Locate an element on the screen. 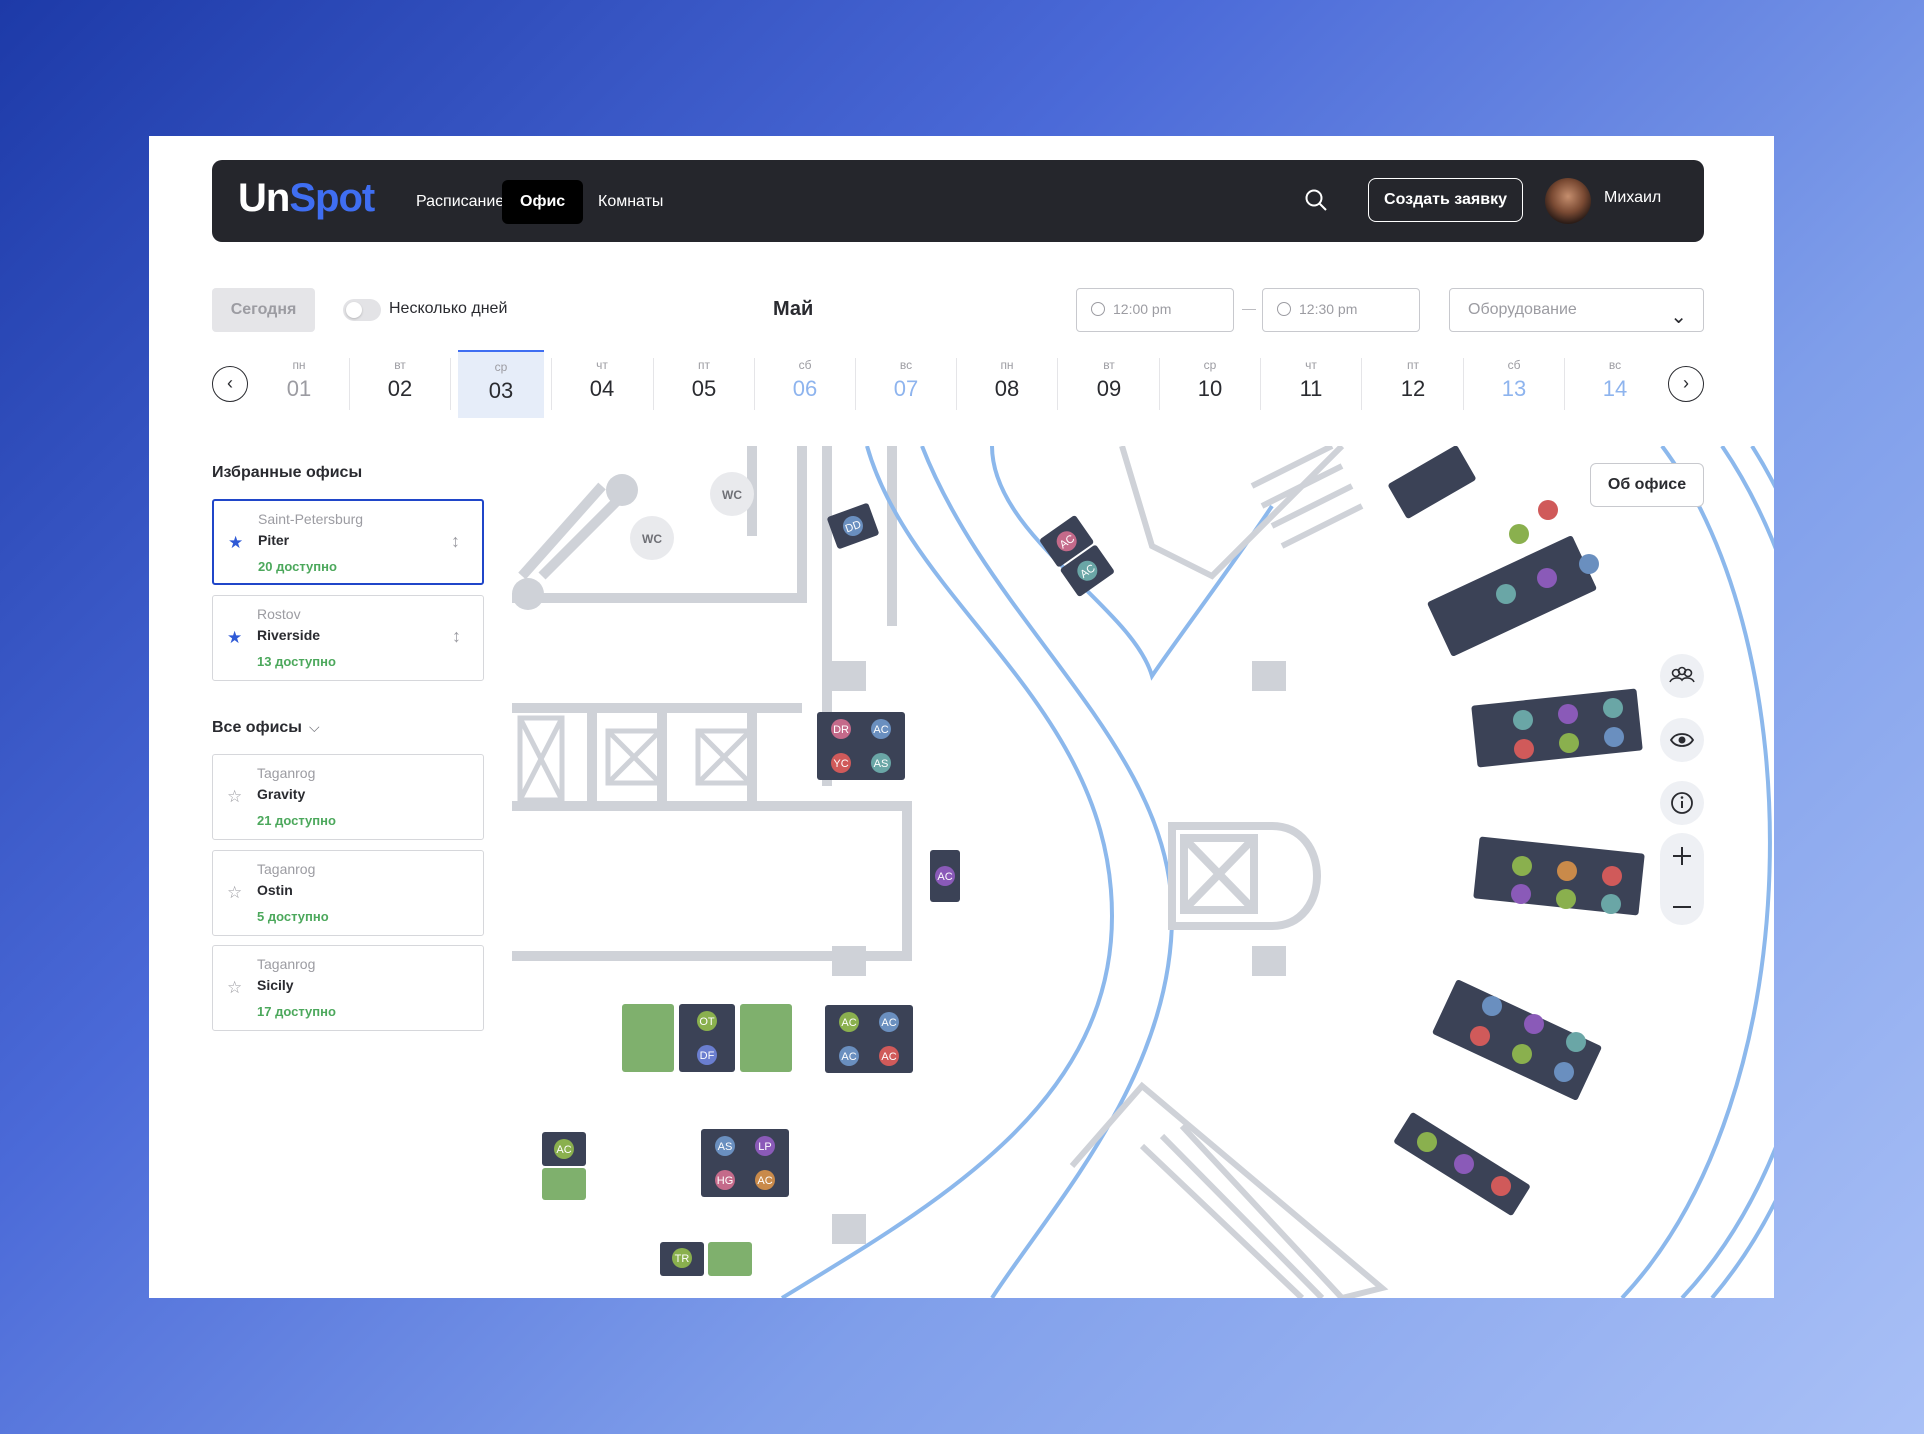 The width and height of the screenshot is (1924, 1434). zoom-control is located at coordinates (1682, 879).